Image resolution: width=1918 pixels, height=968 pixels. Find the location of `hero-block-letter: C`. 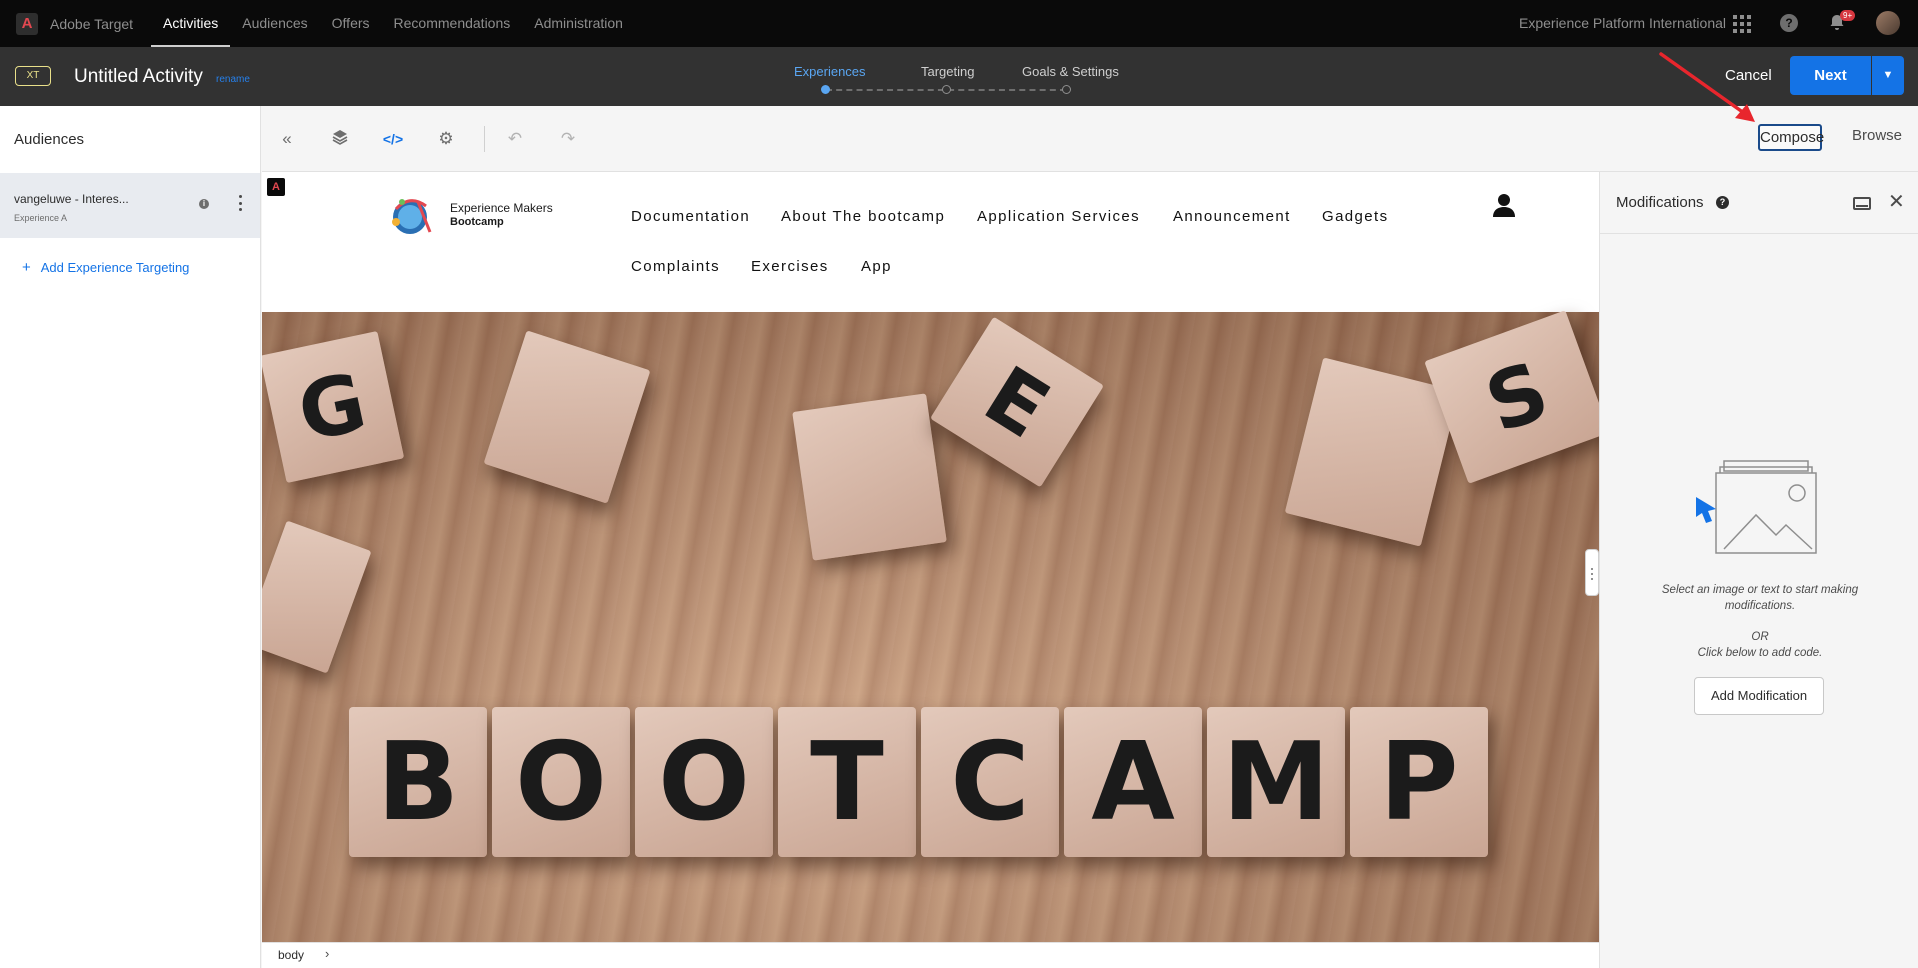

hero-block-letter: C is located at coordinates (990, 782).